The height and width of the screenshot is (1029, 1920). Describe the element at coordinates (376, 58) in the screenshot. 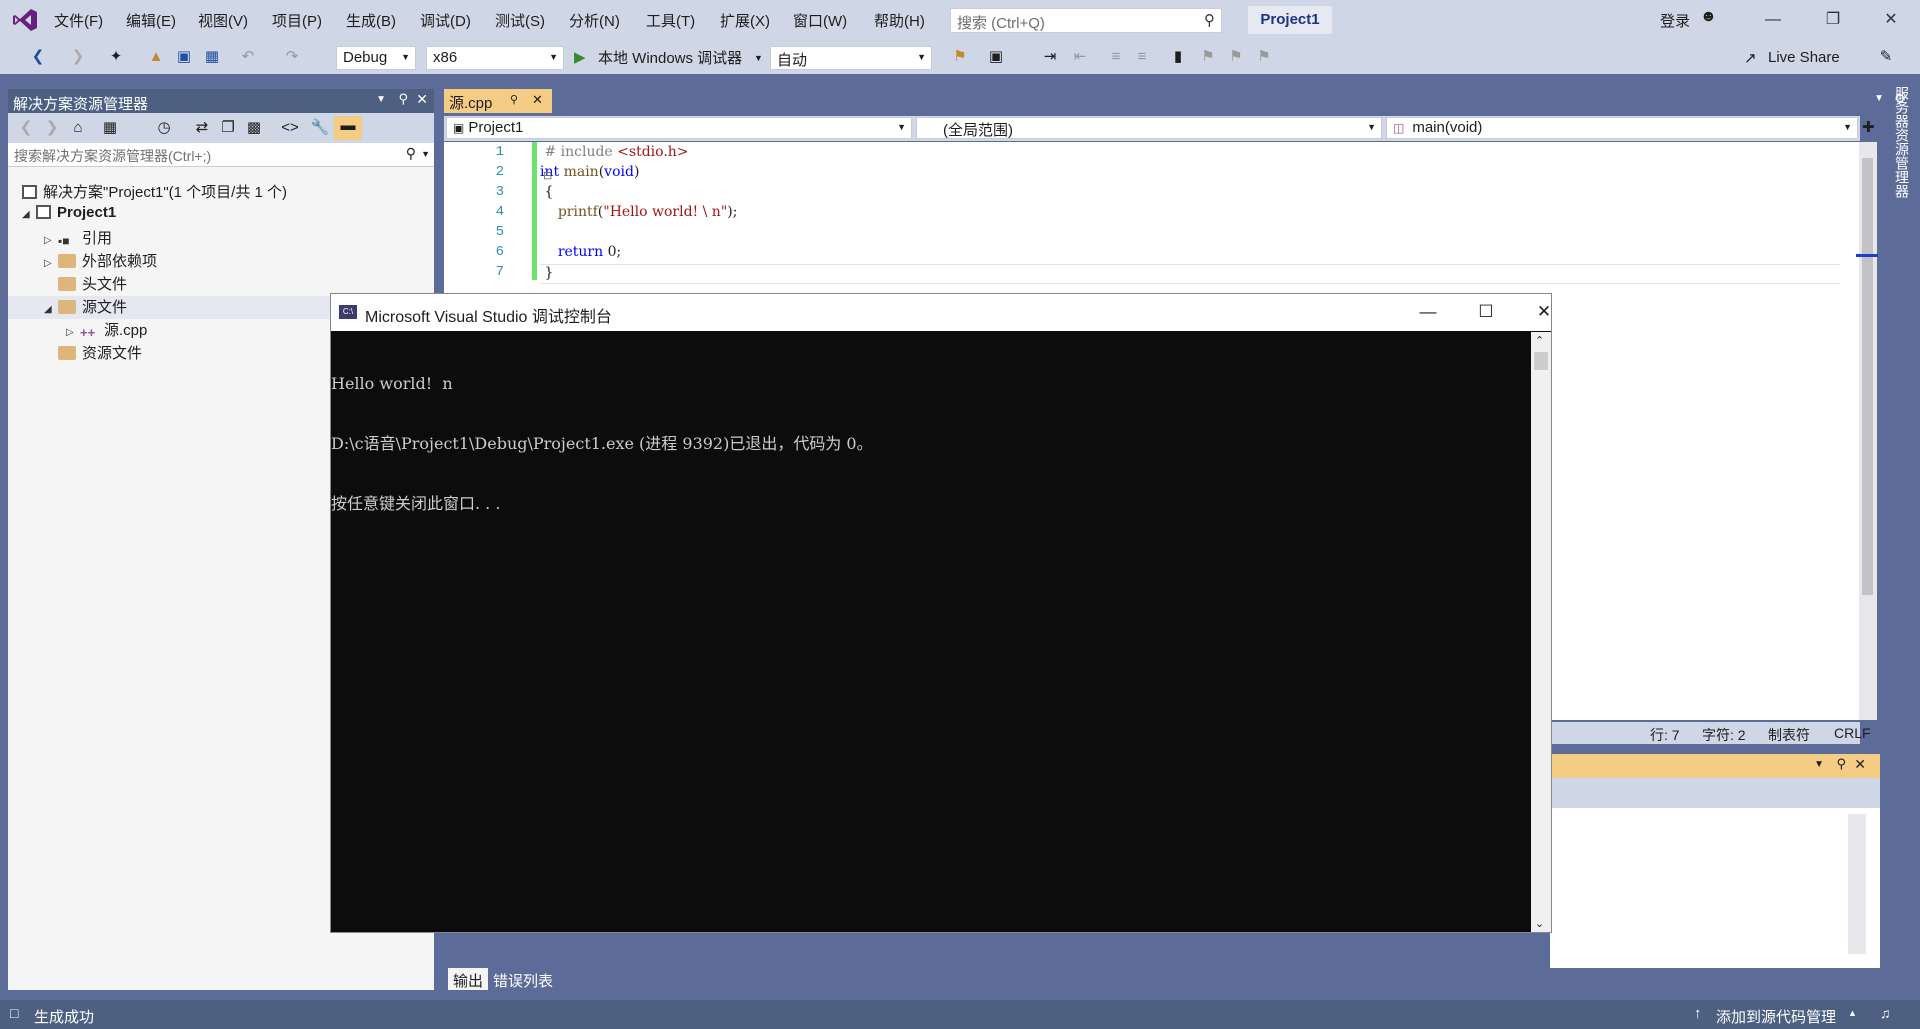

I see `config-select: Debug ▼` at that location.